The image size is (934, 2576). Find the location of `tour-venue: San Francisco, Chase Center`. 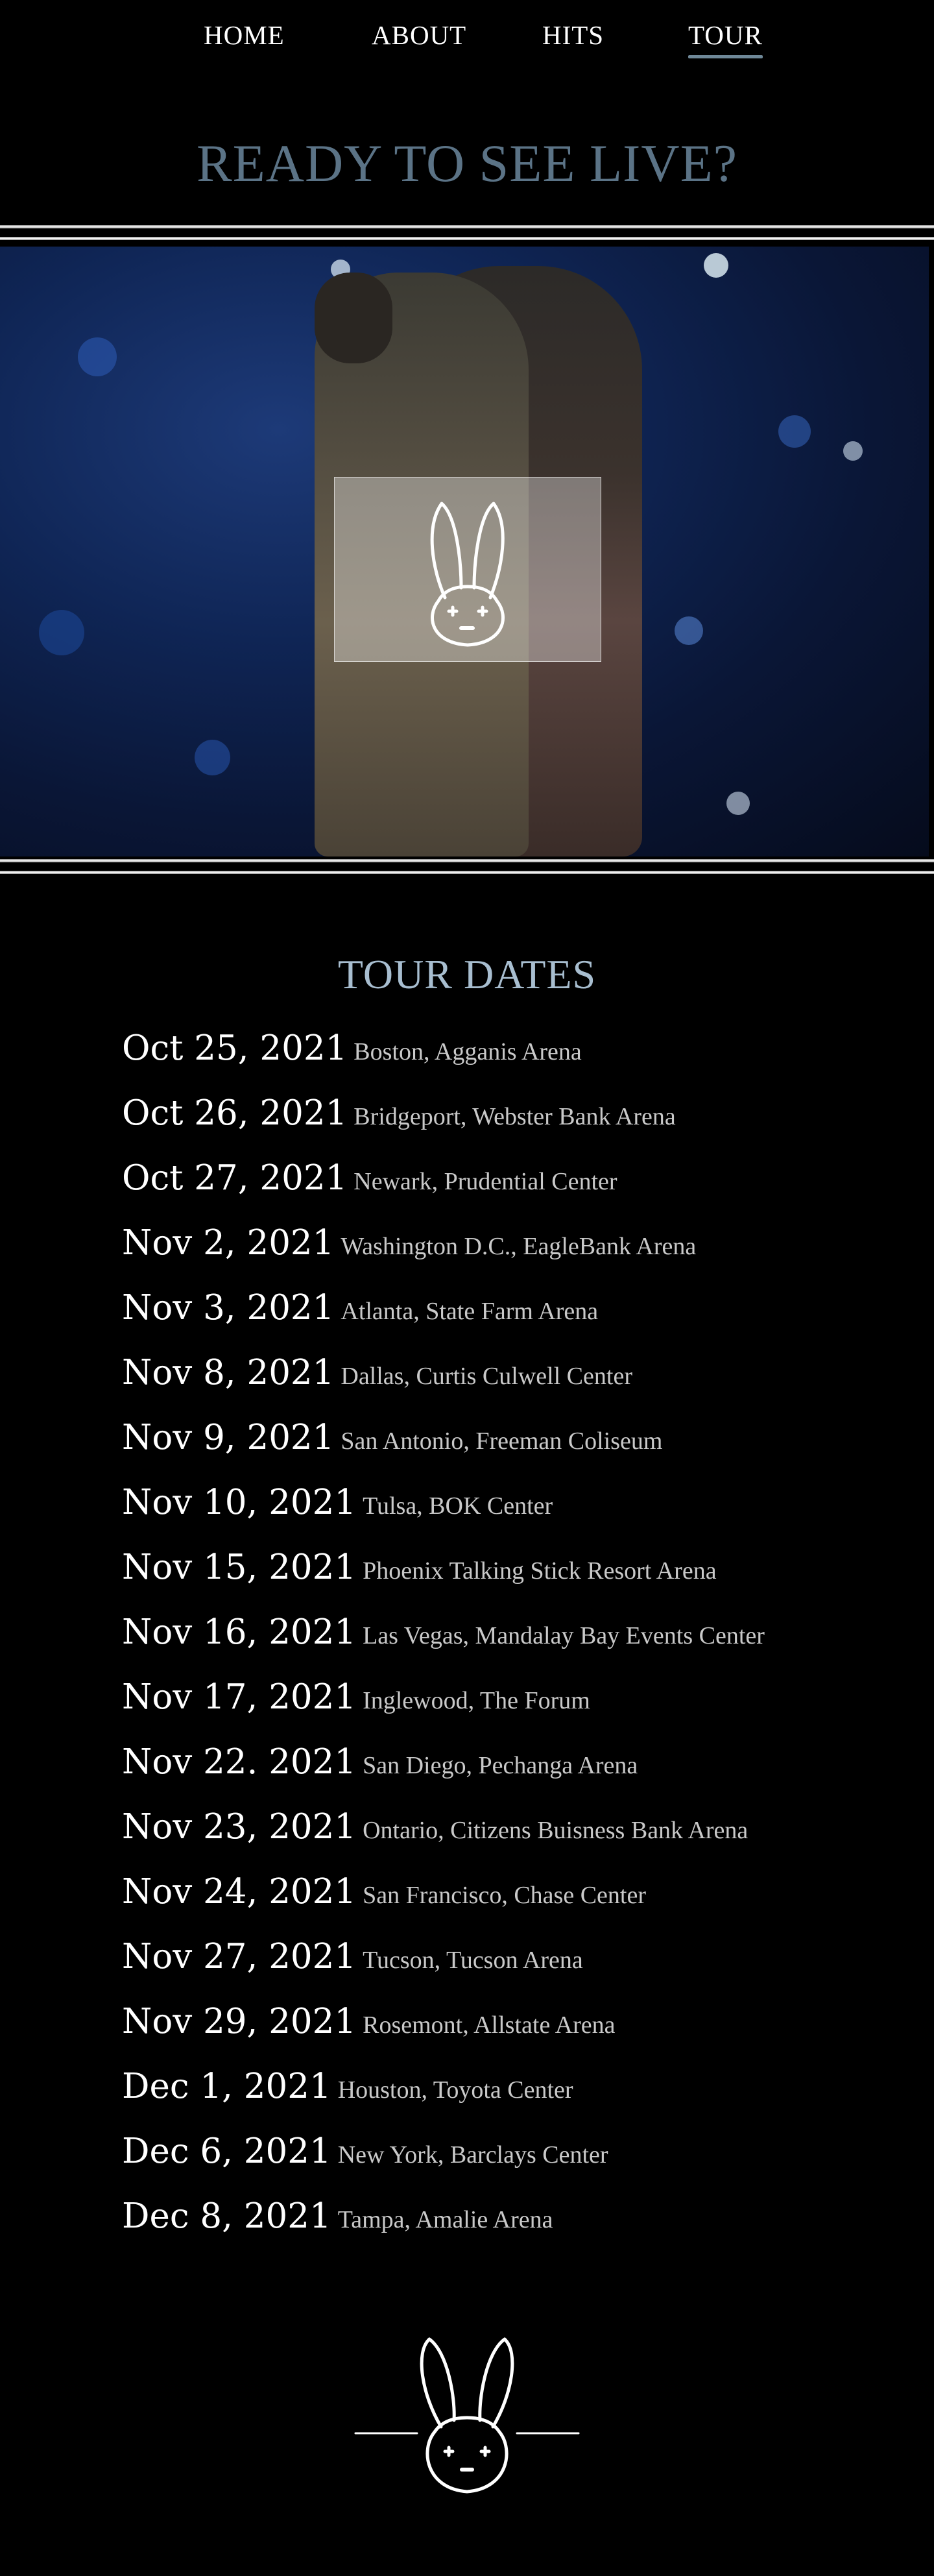

tour-venue: San Francisco, Chase Center is located at coordinates (505, 1895).